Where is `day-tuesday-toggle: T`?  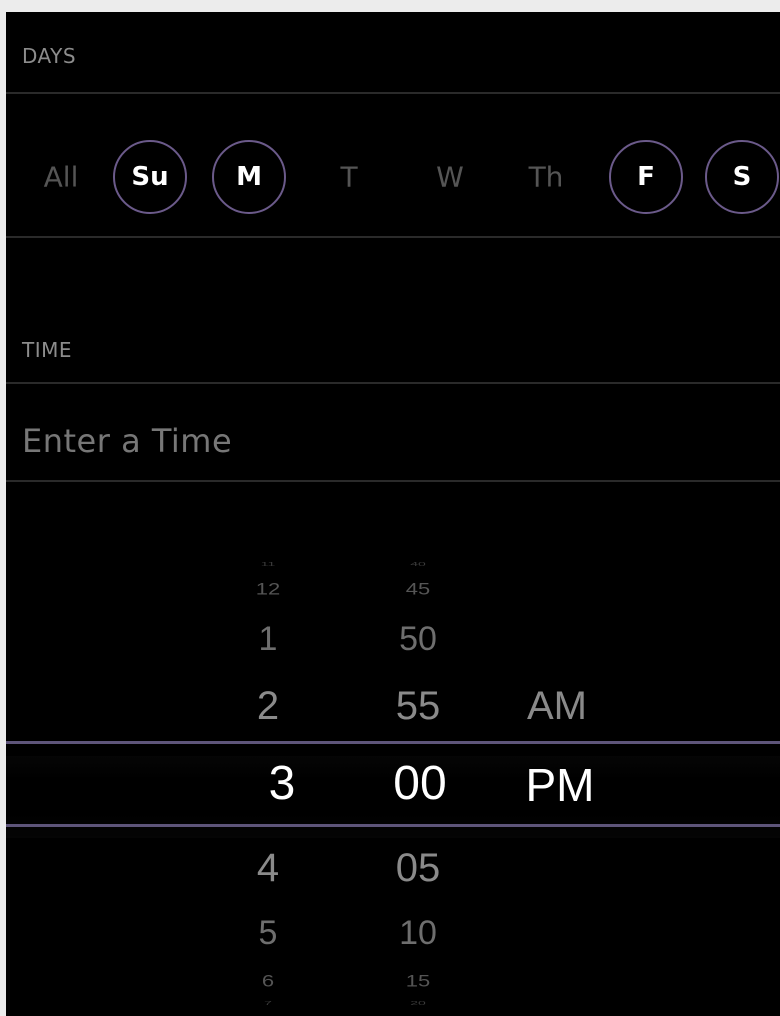 day-tuesday-toggle: T is located at coordinates (348, 177).